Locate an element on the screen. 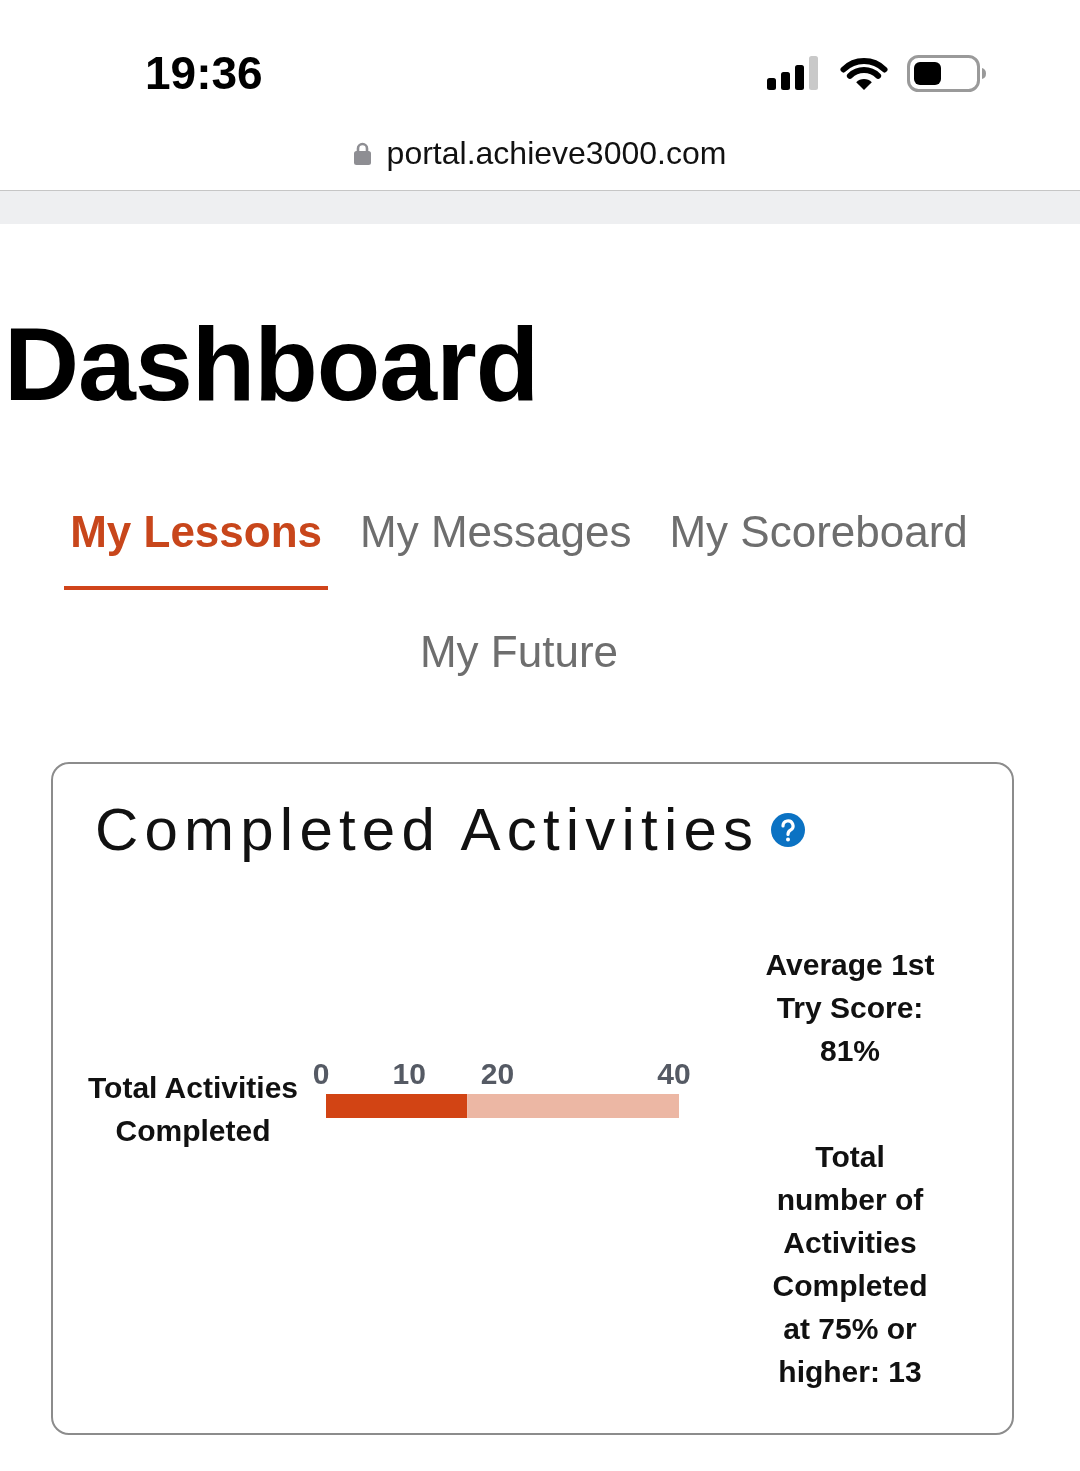  tab: My Lessons is located at coordinates (196, 546).